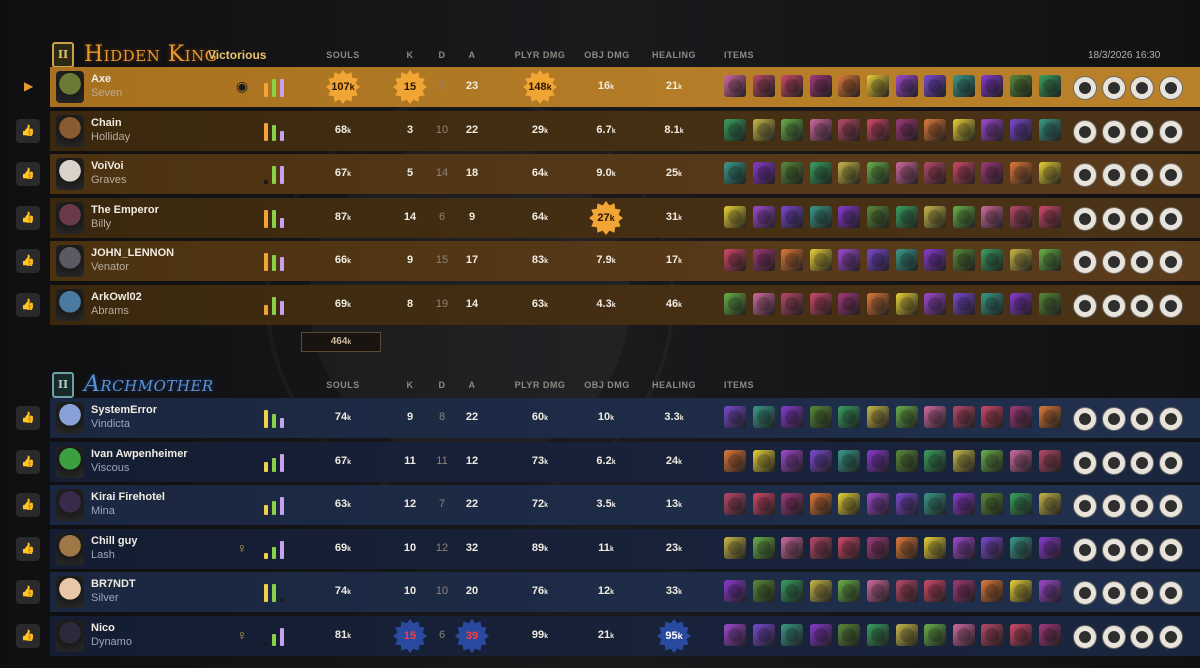 This screenshot has width=1200, height=668. I want to click on player-row: 👍 Kirai Firehotel Mina 63k 12 7 22 72k 3.5k 13k, so click(608, 505).